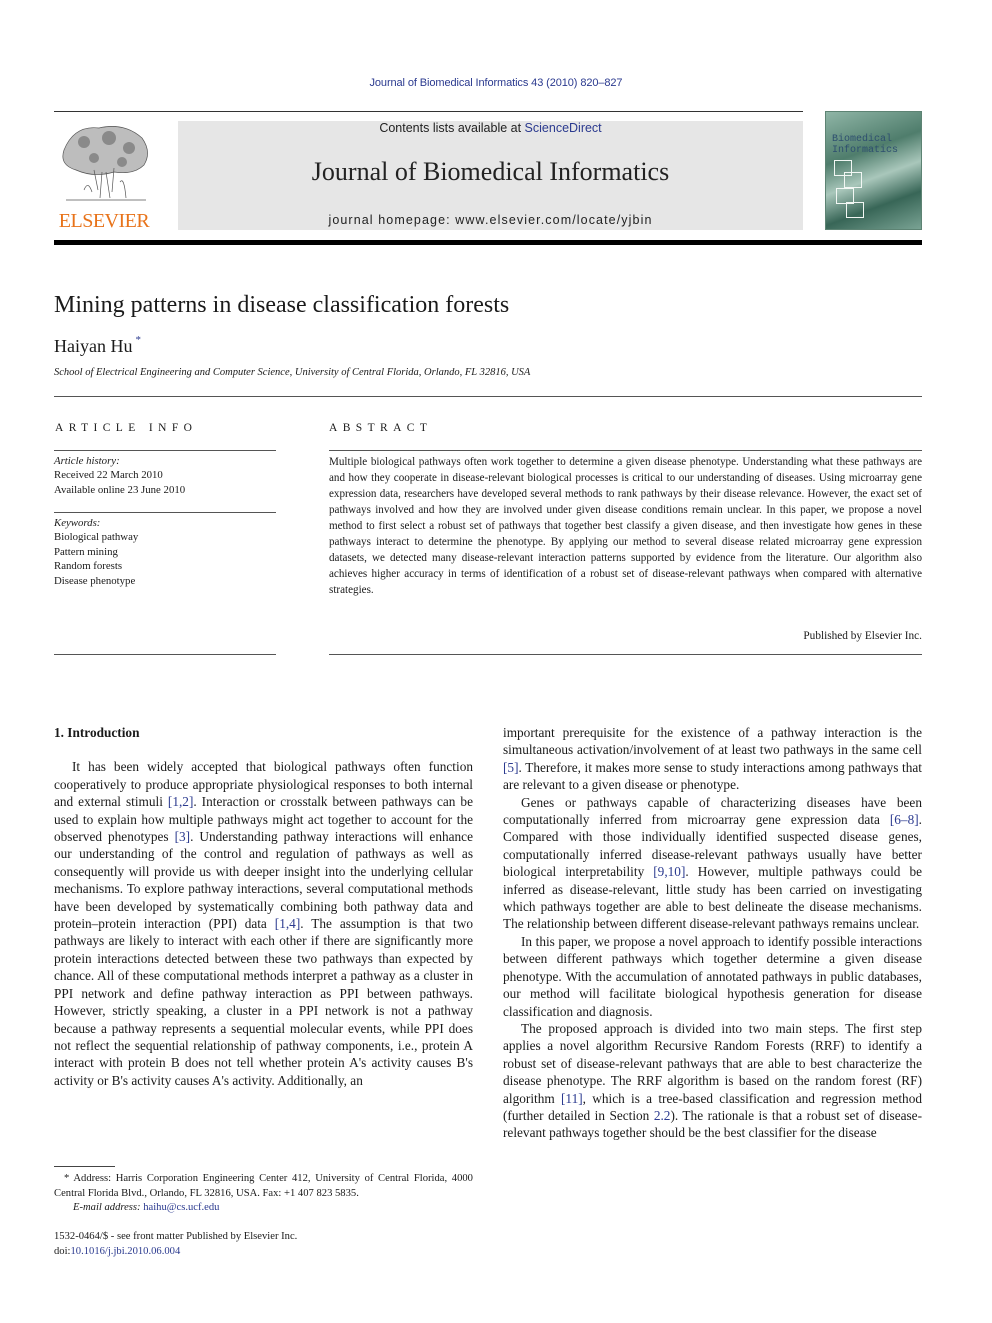 The width and height of the screenshot is (992, 1323). Describe the element at coordinates (625, 654) in the screenshot. I see `abstract-bottom-rule` at that location.